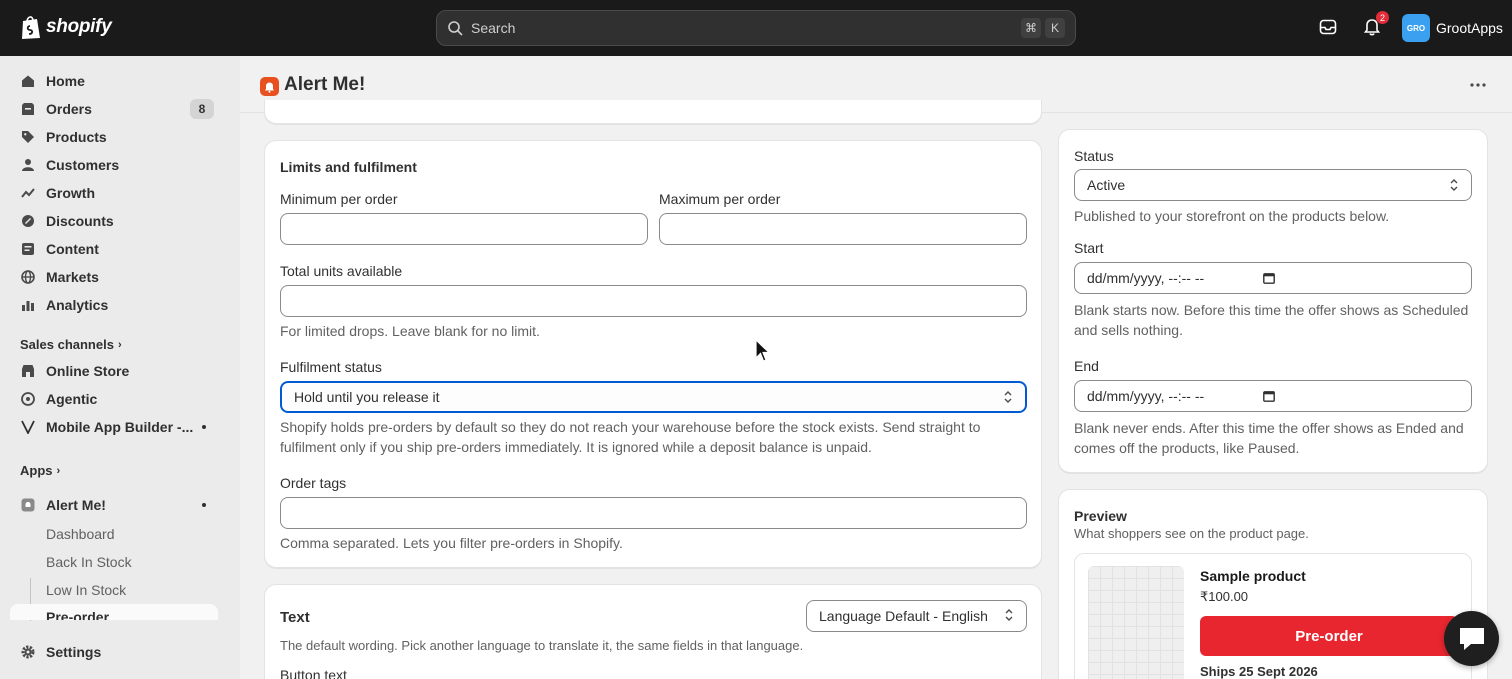  What do you see at coordinates (28, 427) in the screenshot?
I see `v-logo-icon` at bounding box center [28, 427].